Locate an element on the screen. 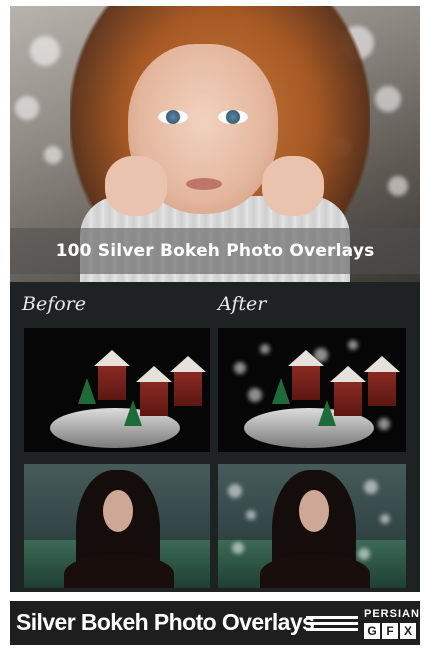 This screenshot has height=651, width=430. before-label: Before is located at coordinates (54, 304).